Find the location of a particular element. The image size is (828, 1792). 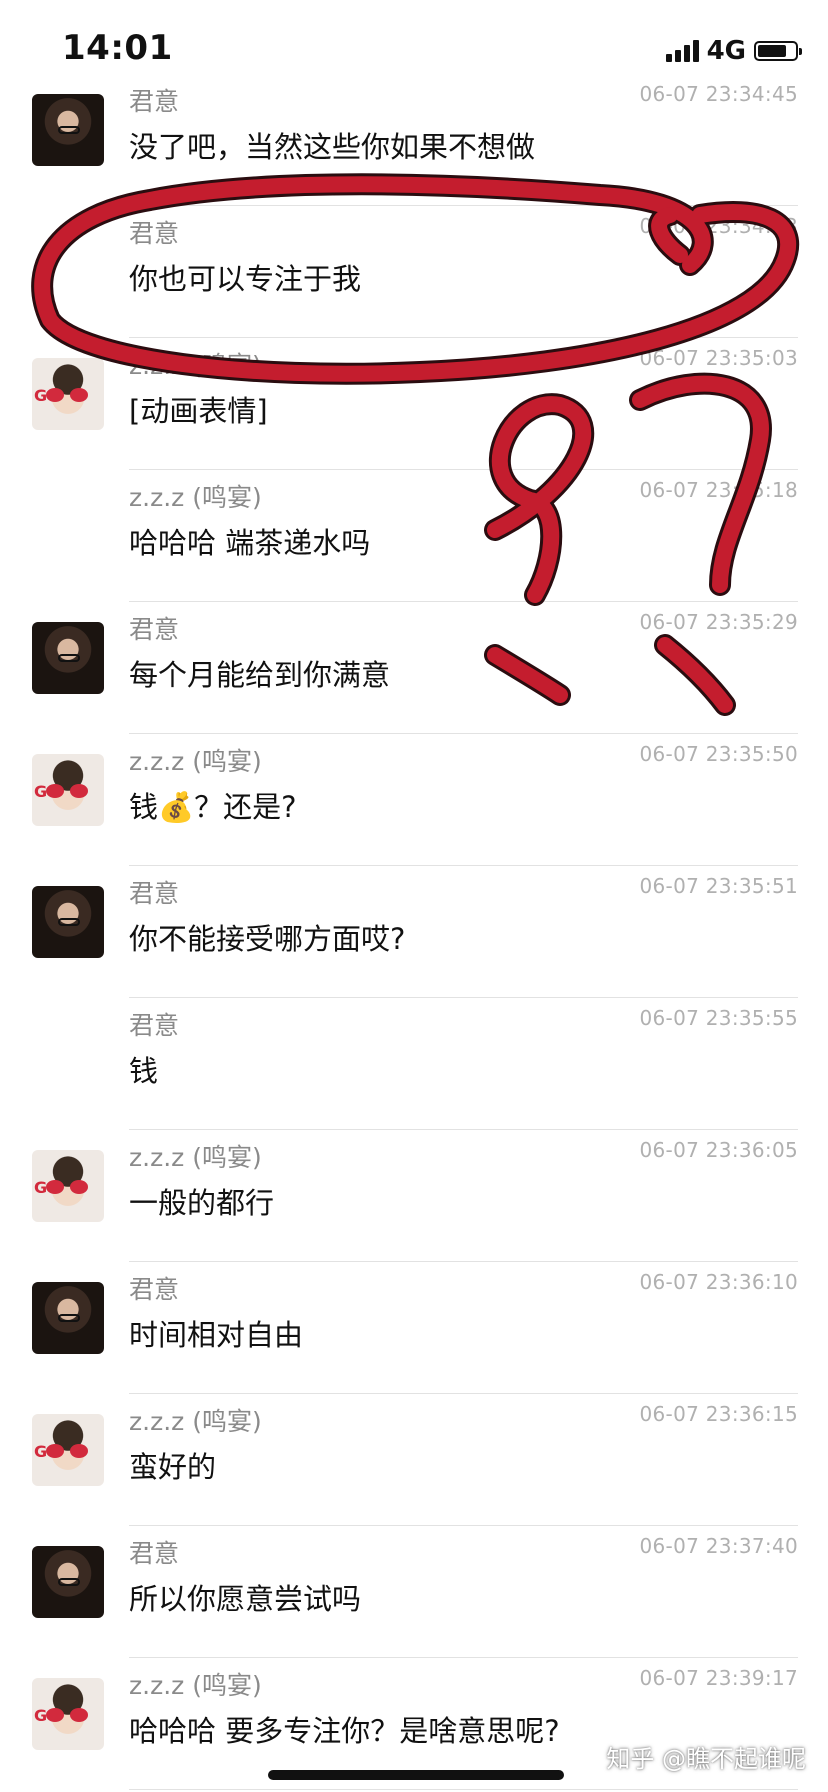

battery-icon is located at coordinates (778, 51).